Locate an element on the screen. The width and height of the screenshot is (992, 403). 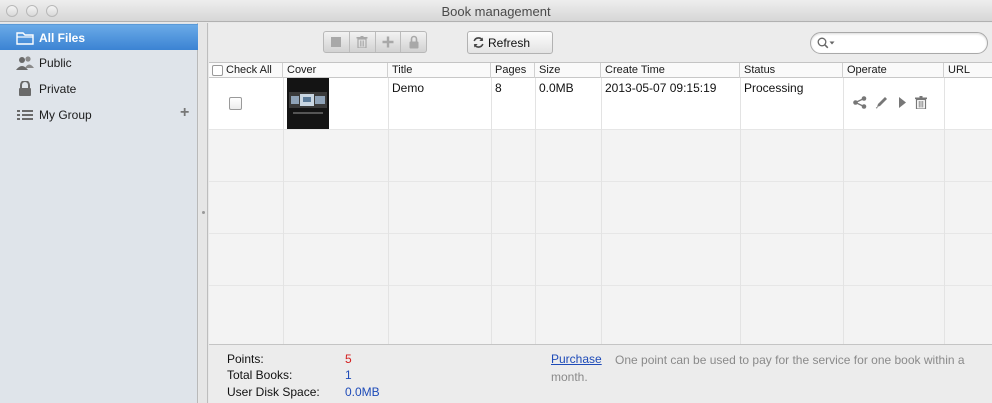
window-title: Book management is located at coordinates (496, 11).